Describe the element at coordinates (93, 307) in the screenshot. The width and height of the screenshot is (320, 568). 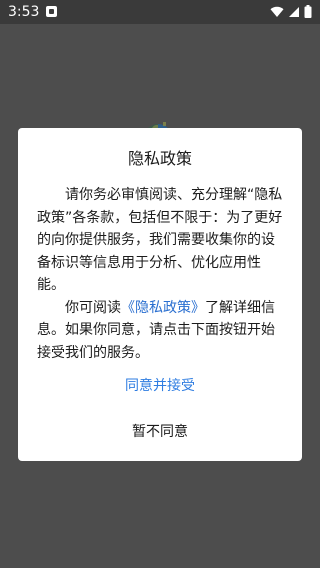
I see `paragraph-2-lead-text: 你可阅读` at that location.